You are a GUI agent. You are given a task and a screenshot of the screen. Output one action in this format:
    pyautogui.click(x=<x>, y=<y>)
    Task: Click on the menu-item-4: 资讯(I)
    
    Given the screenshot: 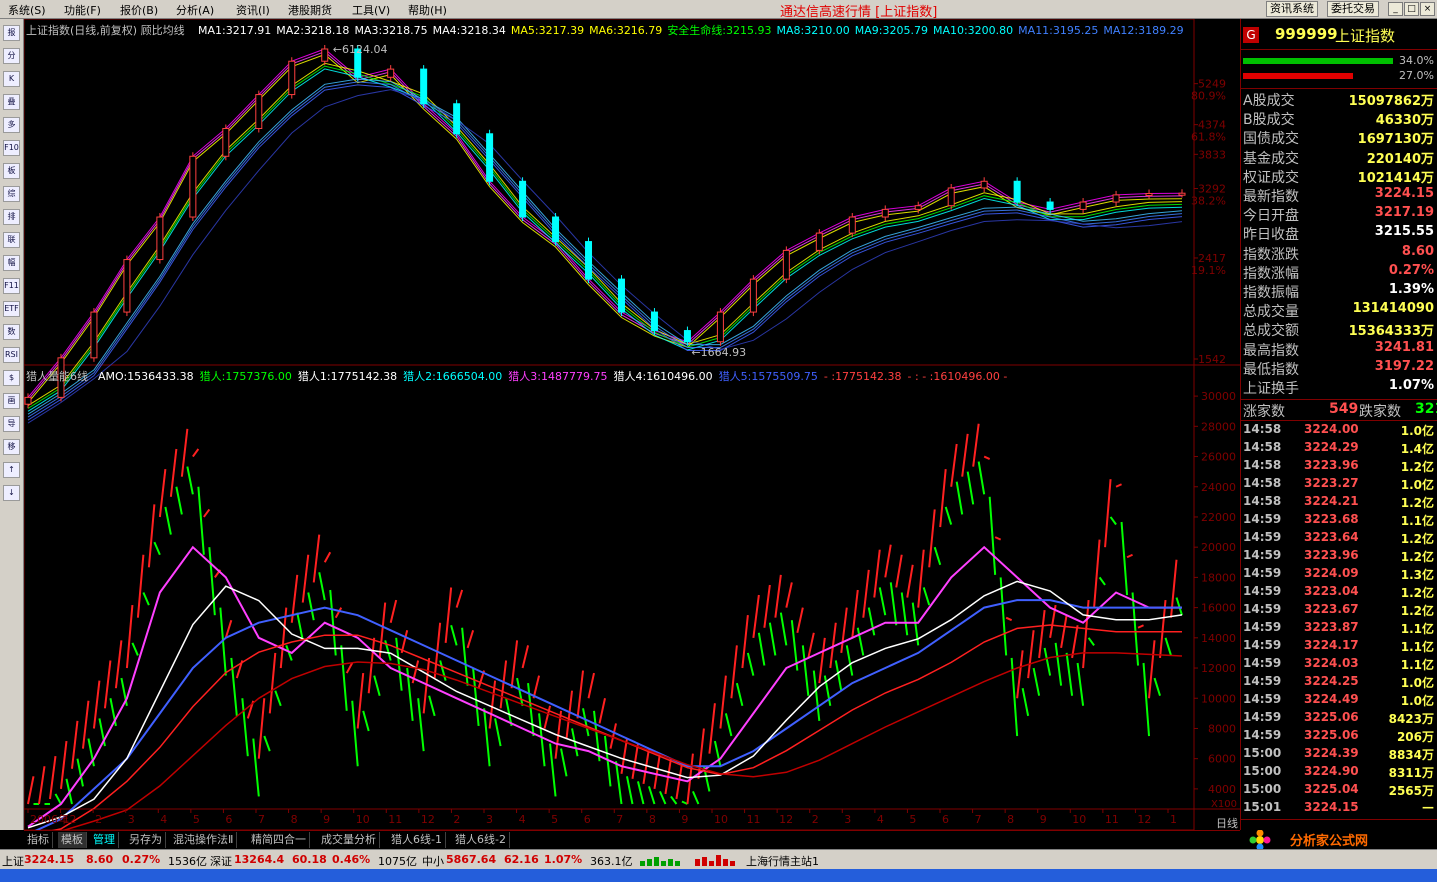 What is the action you would take?
    pyautogui.click(x=253, y=10)
    